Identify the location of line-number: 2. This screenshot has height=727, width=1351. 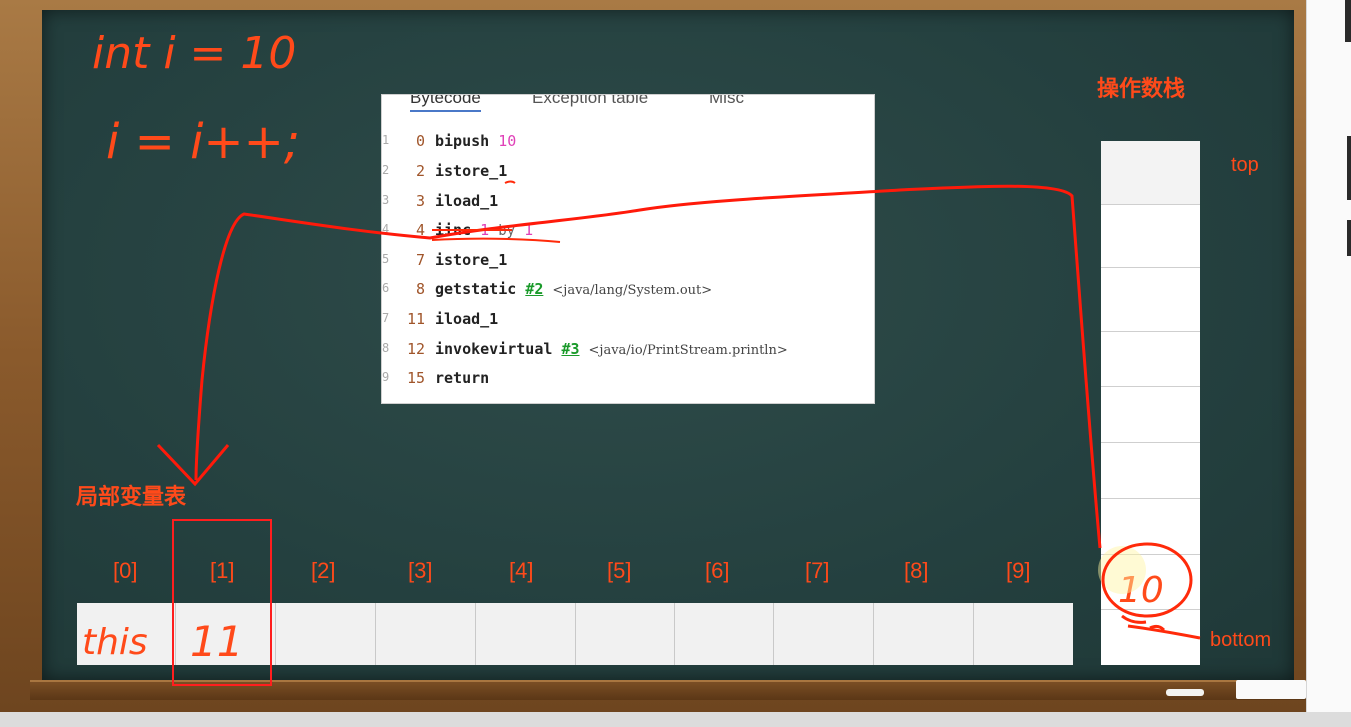
(386, 170).